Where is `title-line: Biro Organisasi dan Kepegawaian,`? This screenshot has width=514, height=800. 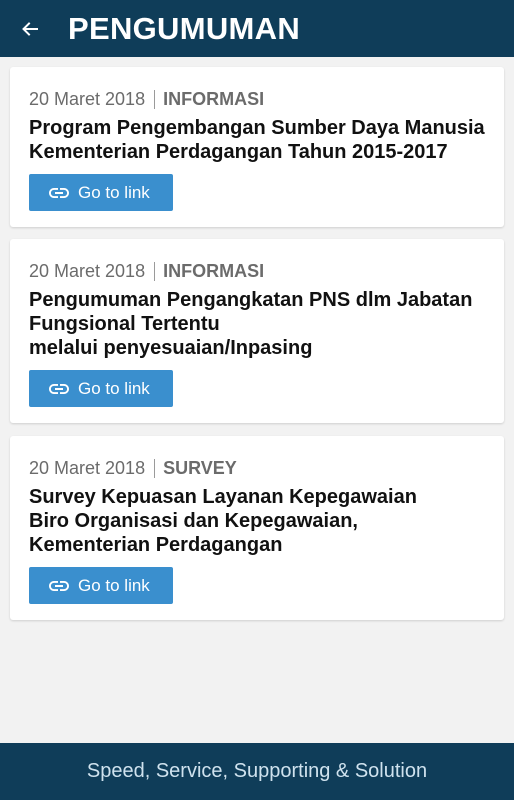 title-line: Biro Organisasi dan Kepegawaian, is located at coordinates (193, 521).